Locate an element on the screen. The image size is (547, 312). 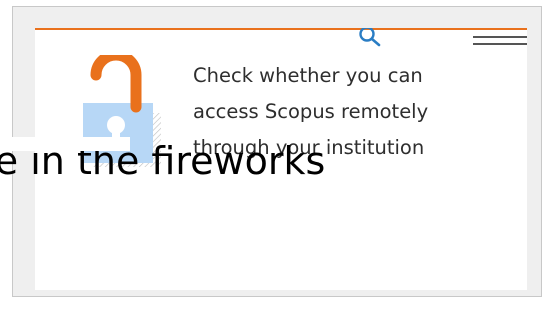
message-line-2: access Scopus remotely is located at coordinates (311, 111).